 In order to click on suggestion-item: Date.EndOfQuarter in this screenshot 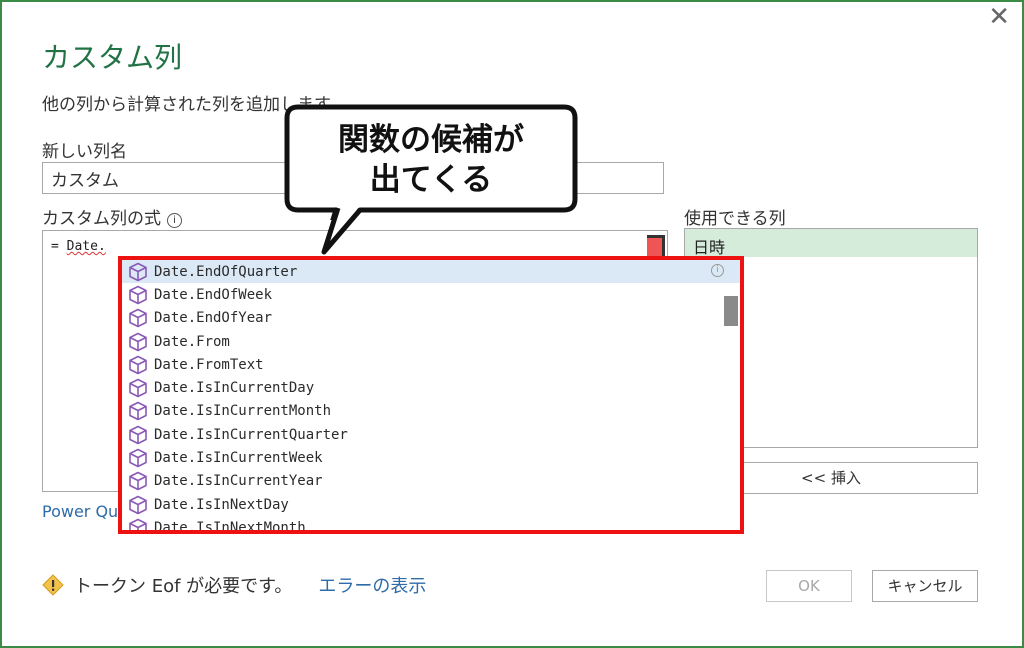, I will do `click(431, 272)`.